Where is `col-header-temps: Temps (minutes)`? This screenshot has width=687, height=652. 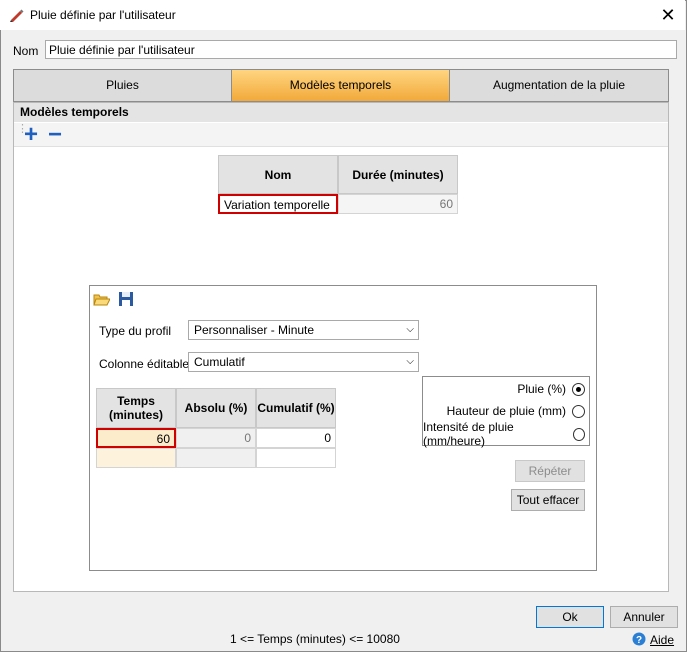
col-header-temps: Temps (minutes) is located at coordinates (136, 408).